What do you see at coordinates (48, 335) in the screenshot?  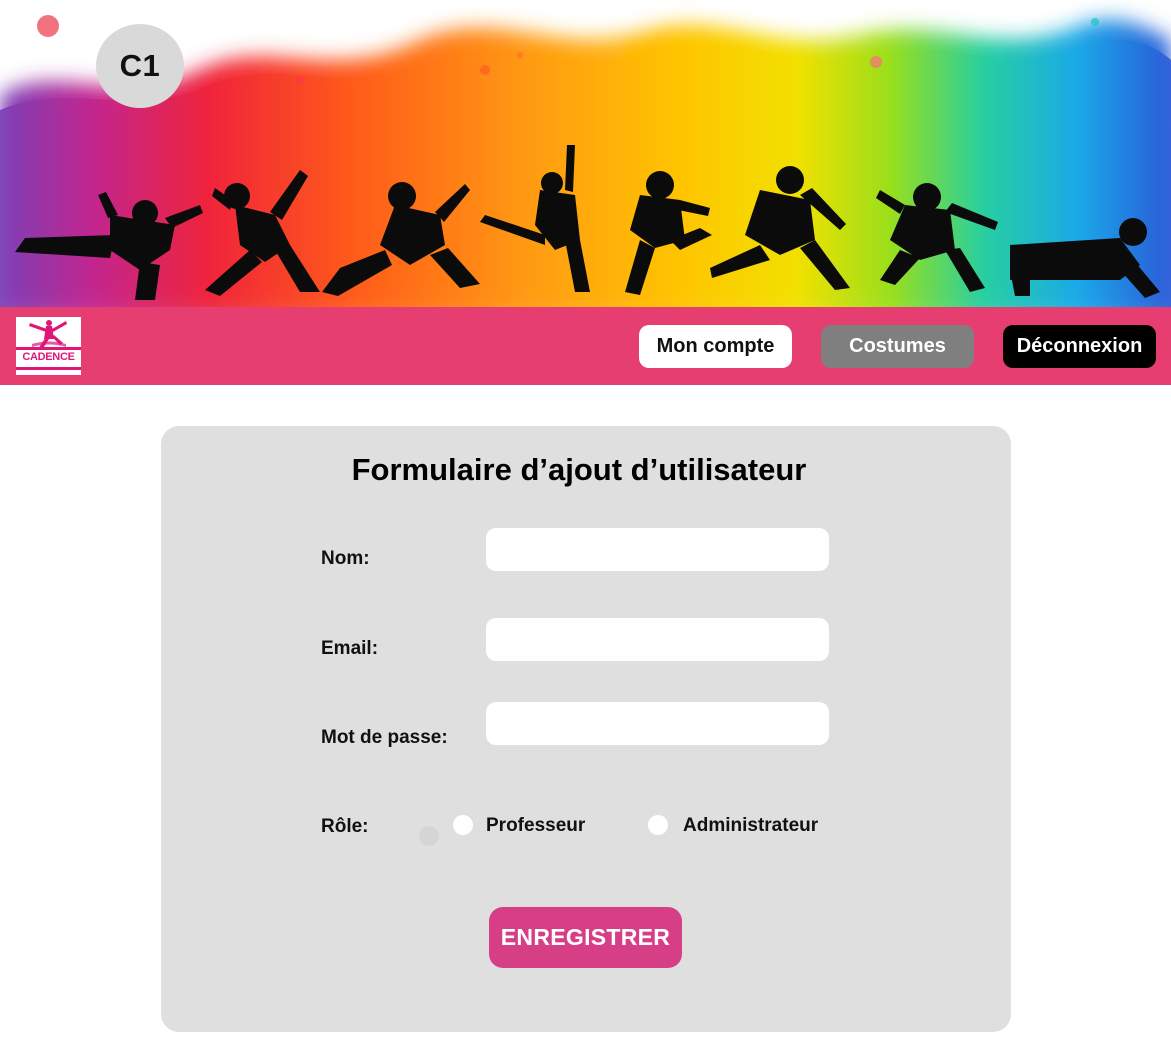 I see `dancer-logo-icon` at bounding box center [48, 335].